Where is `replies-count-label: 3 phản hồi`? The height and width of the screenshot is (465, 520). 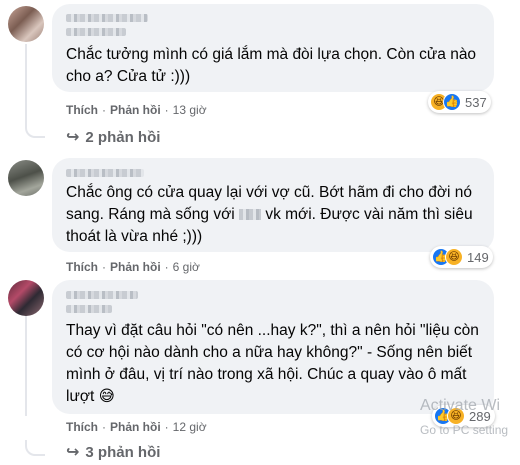 replies-count-label: 3 phản hồi is located at coordinates (123, 452).